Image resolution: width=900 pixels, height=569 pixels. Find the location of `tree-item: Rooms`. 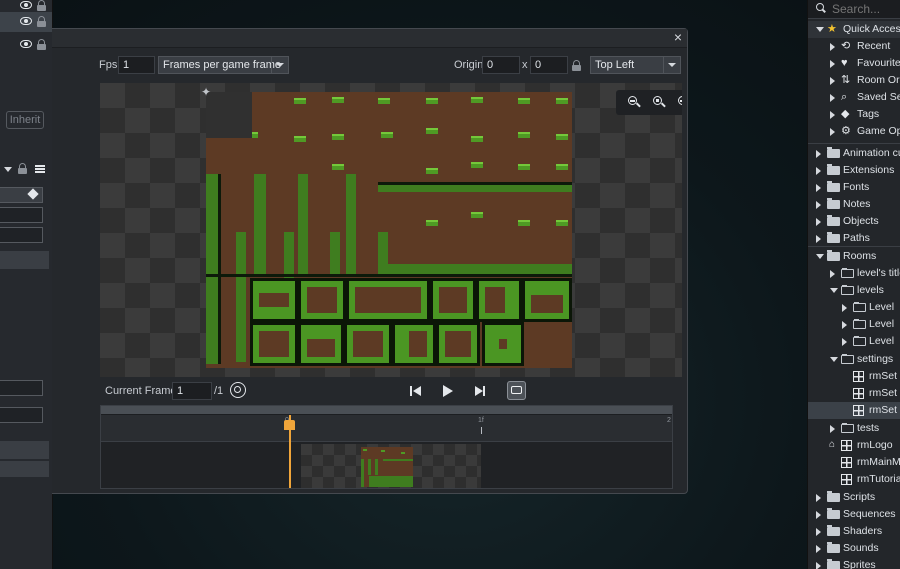

tree-item: Rooms is located at coordinates (854, 256).